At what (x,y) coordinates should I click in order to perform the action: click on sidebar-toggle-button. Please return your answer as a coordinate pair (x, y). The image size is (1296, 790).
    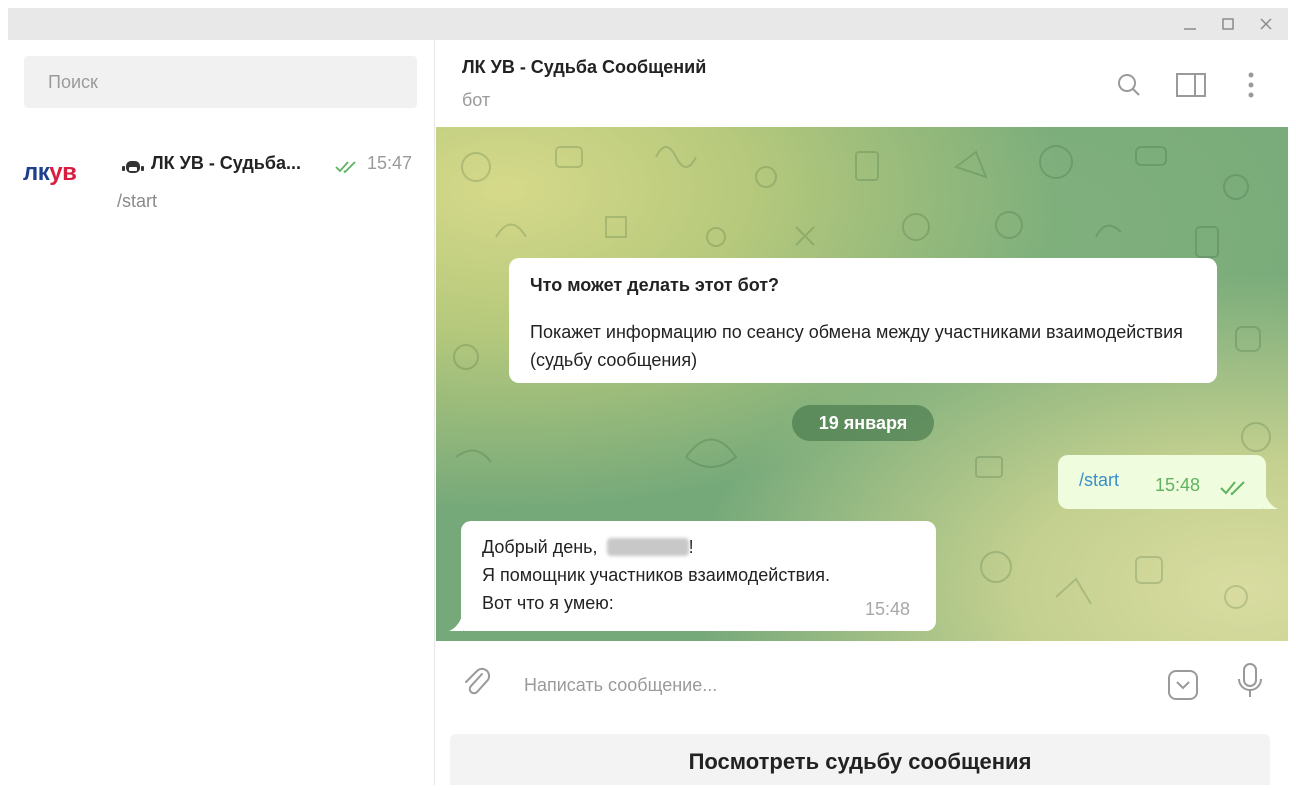
    Looking at the image, I should click on (1191, 85).